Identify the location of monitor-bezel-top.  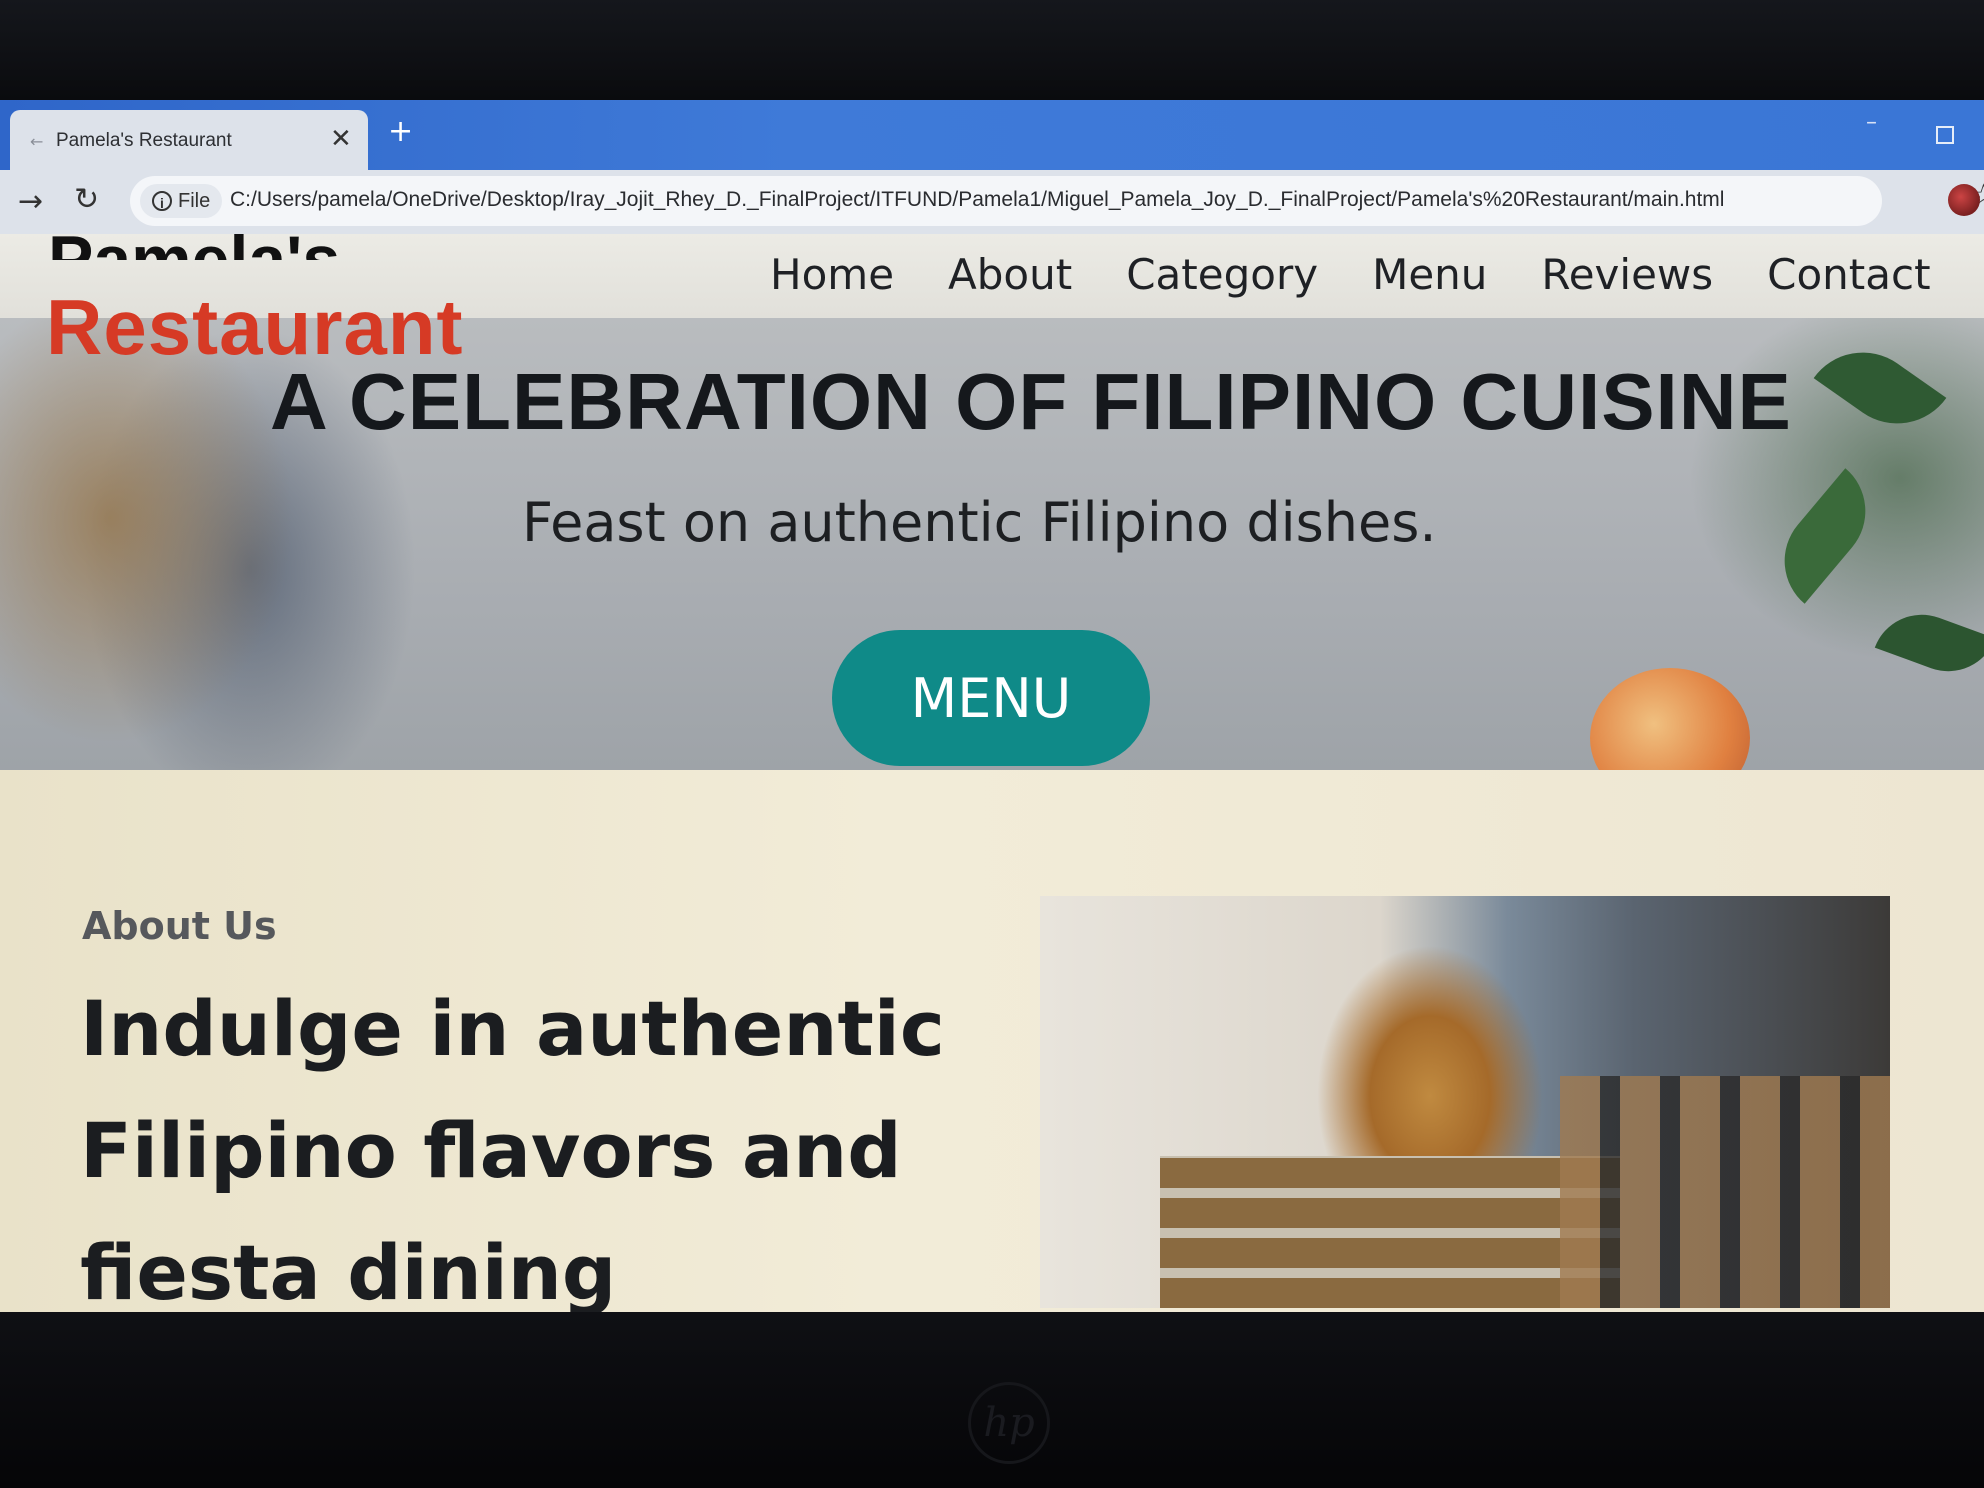
(992, 50).